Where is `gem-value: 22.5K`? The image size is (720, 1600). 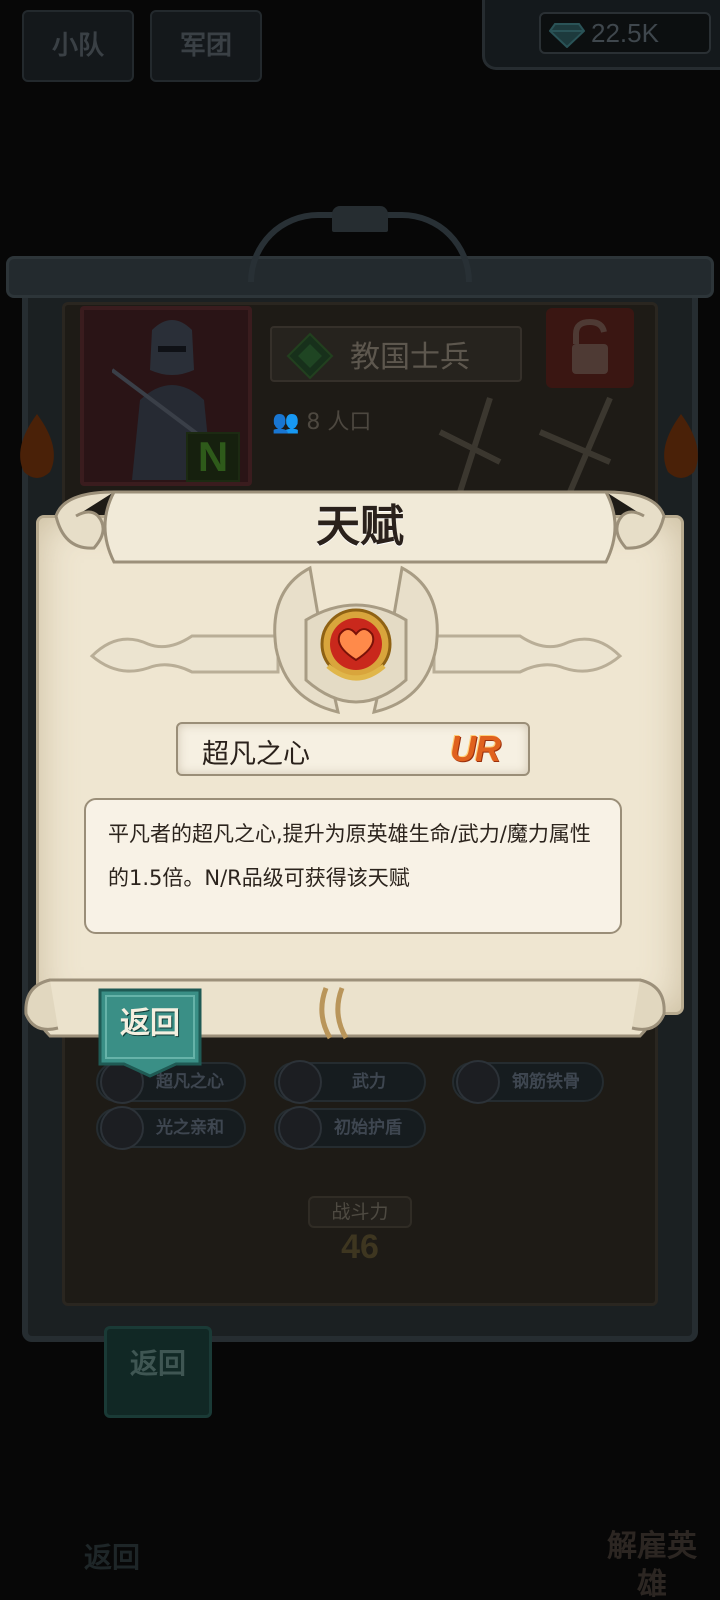 gem-value: 22.5K is located at coordinates (625, 33).